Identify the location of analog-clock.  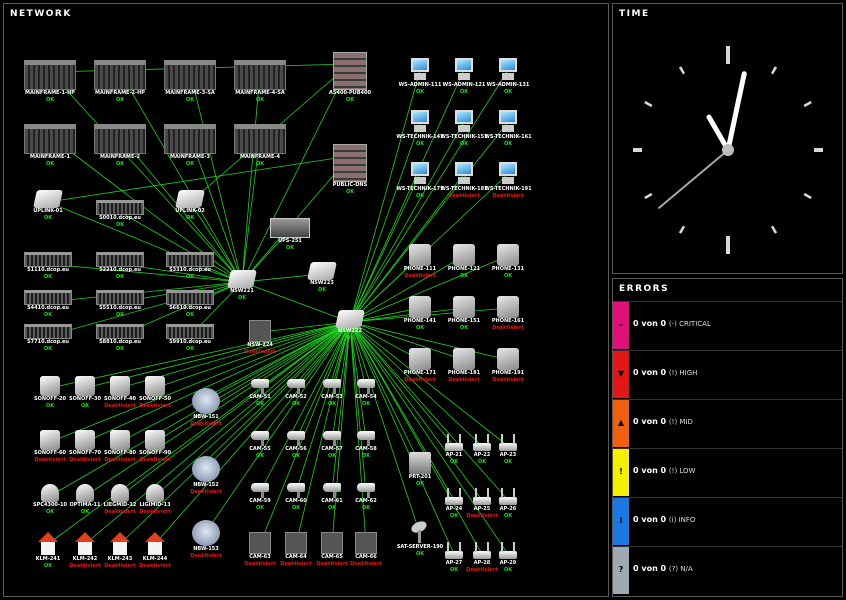
(728, 150).